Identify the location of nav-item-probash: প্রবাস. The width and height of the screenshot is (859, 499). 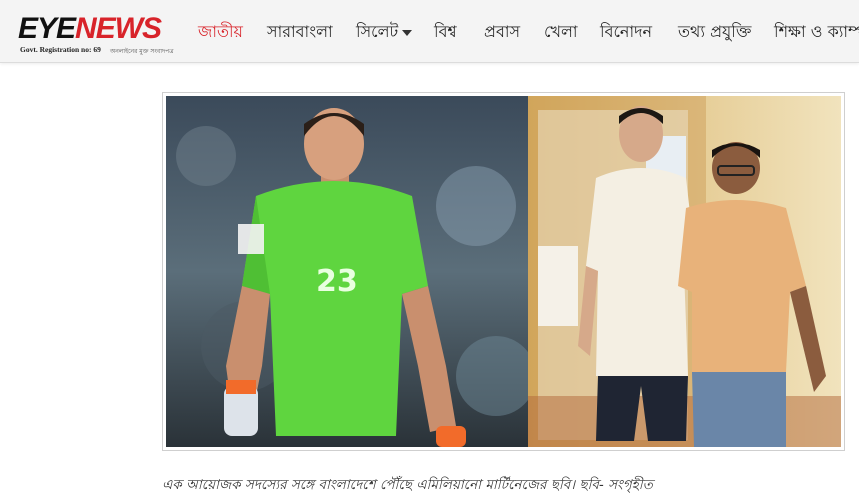
(502, 32).